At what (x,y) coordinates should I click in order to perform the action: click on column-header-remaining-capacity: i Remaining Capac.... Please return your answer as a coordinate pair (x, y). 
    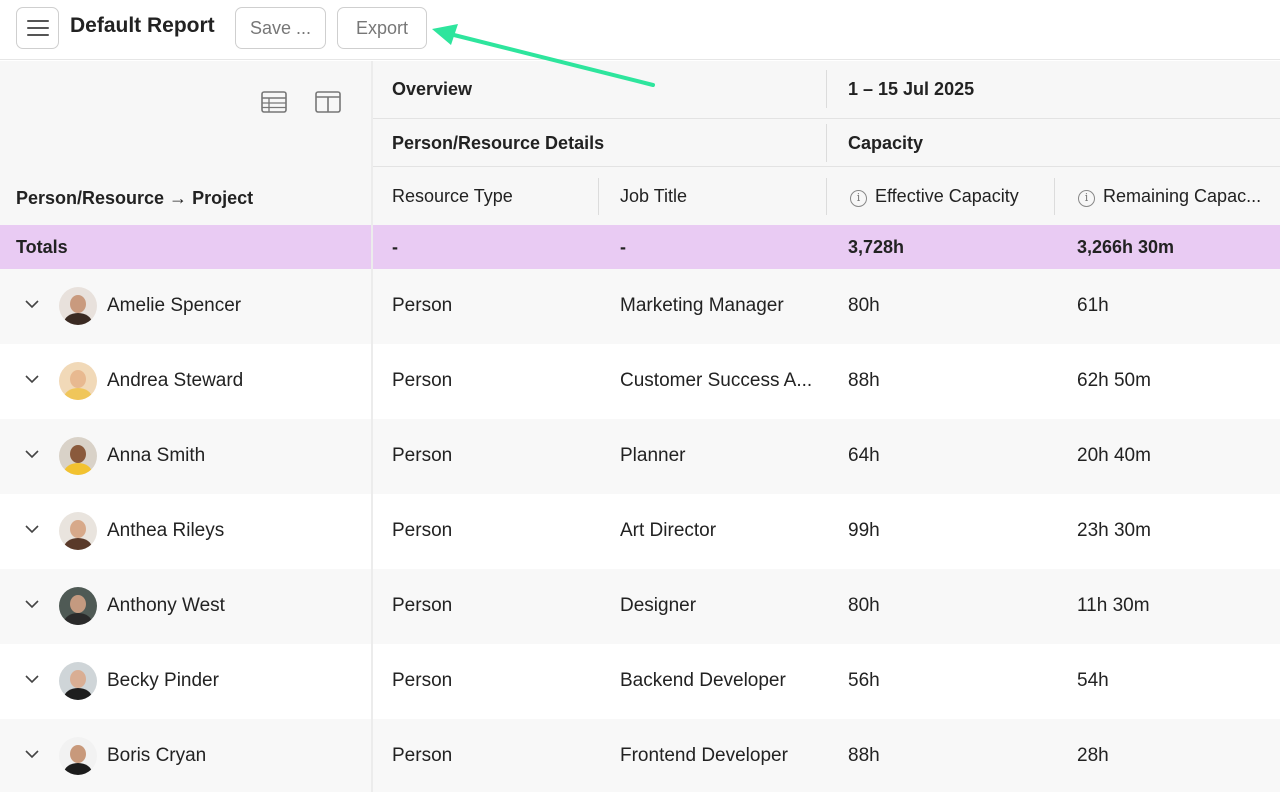
    Looking at the image, I should click on (1169, 196).